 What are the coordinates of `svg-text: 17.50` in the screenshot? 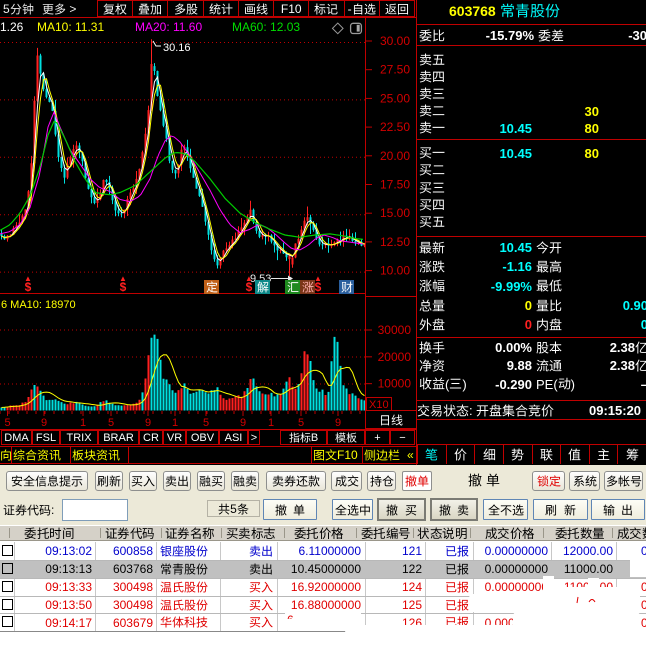 It's located at (395, 185).